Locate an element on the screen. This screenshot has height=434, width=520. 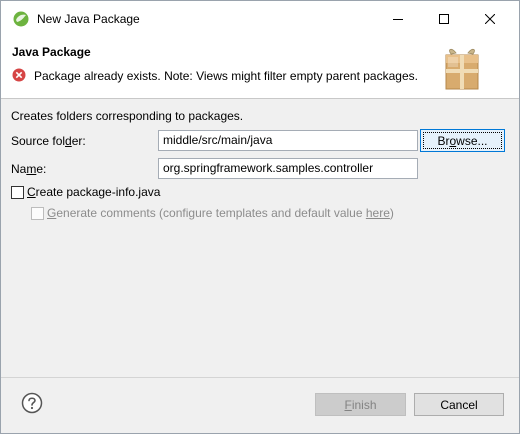
title-bar: New Java Package is located at coordinates (260, 18).